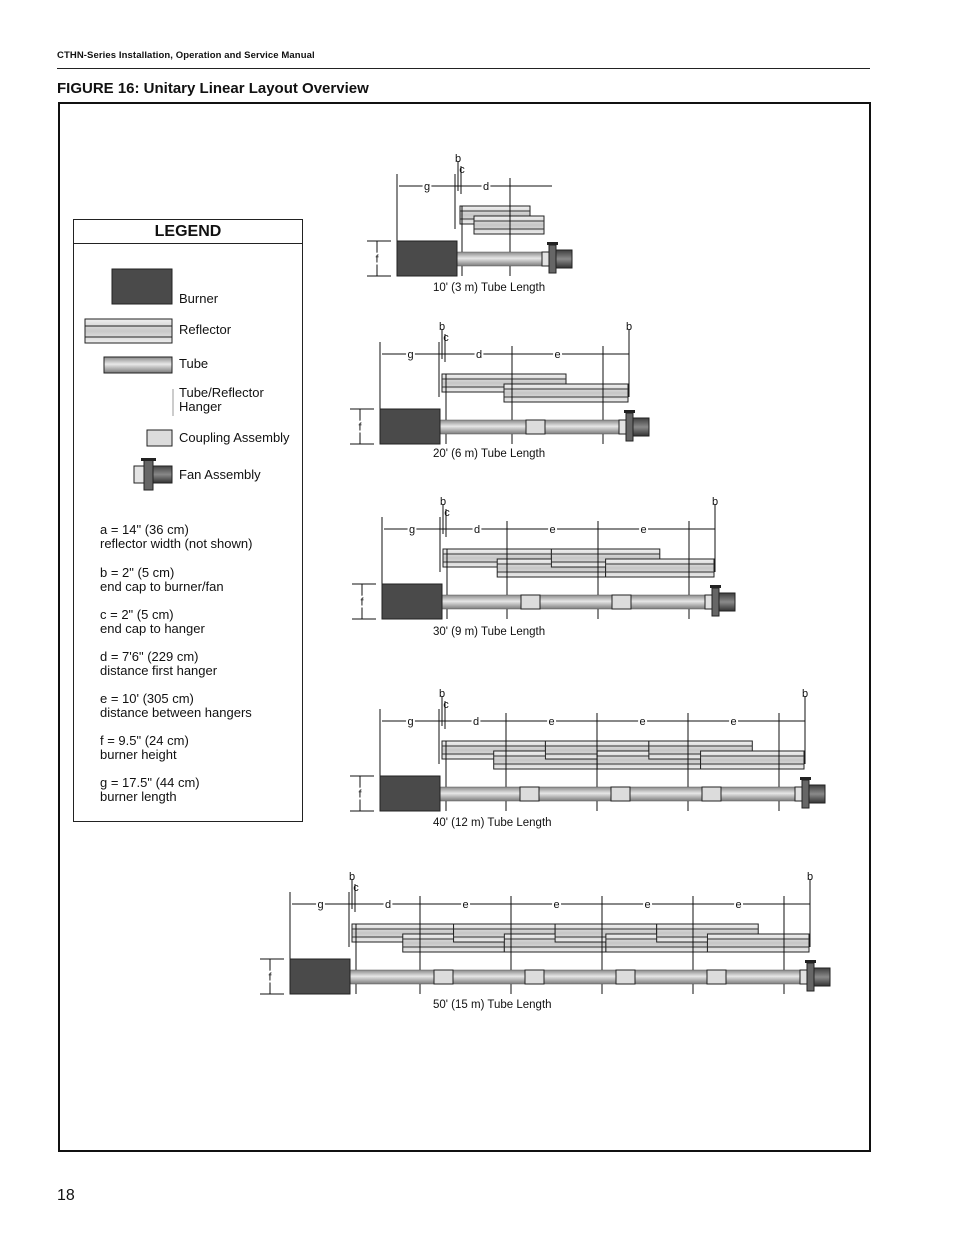  What do you see at coordinates (545, 941) in the screenshot?
I see `layout-5: gbcd e e e ebf50' (15 m) Tube Length` at bounding box center [545, 941].